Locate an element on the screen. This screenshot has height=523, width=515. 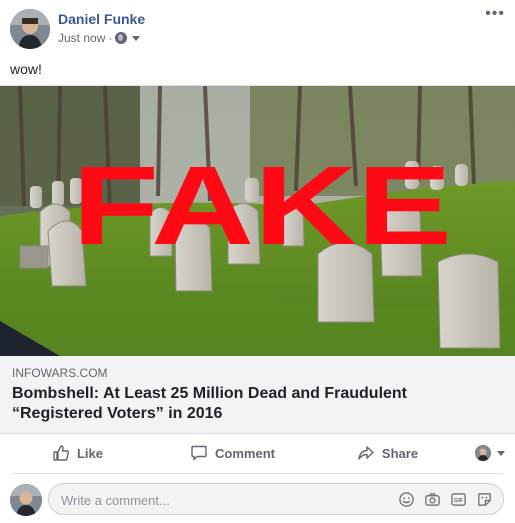
like-button: Like is located at coordinates (77, 453).